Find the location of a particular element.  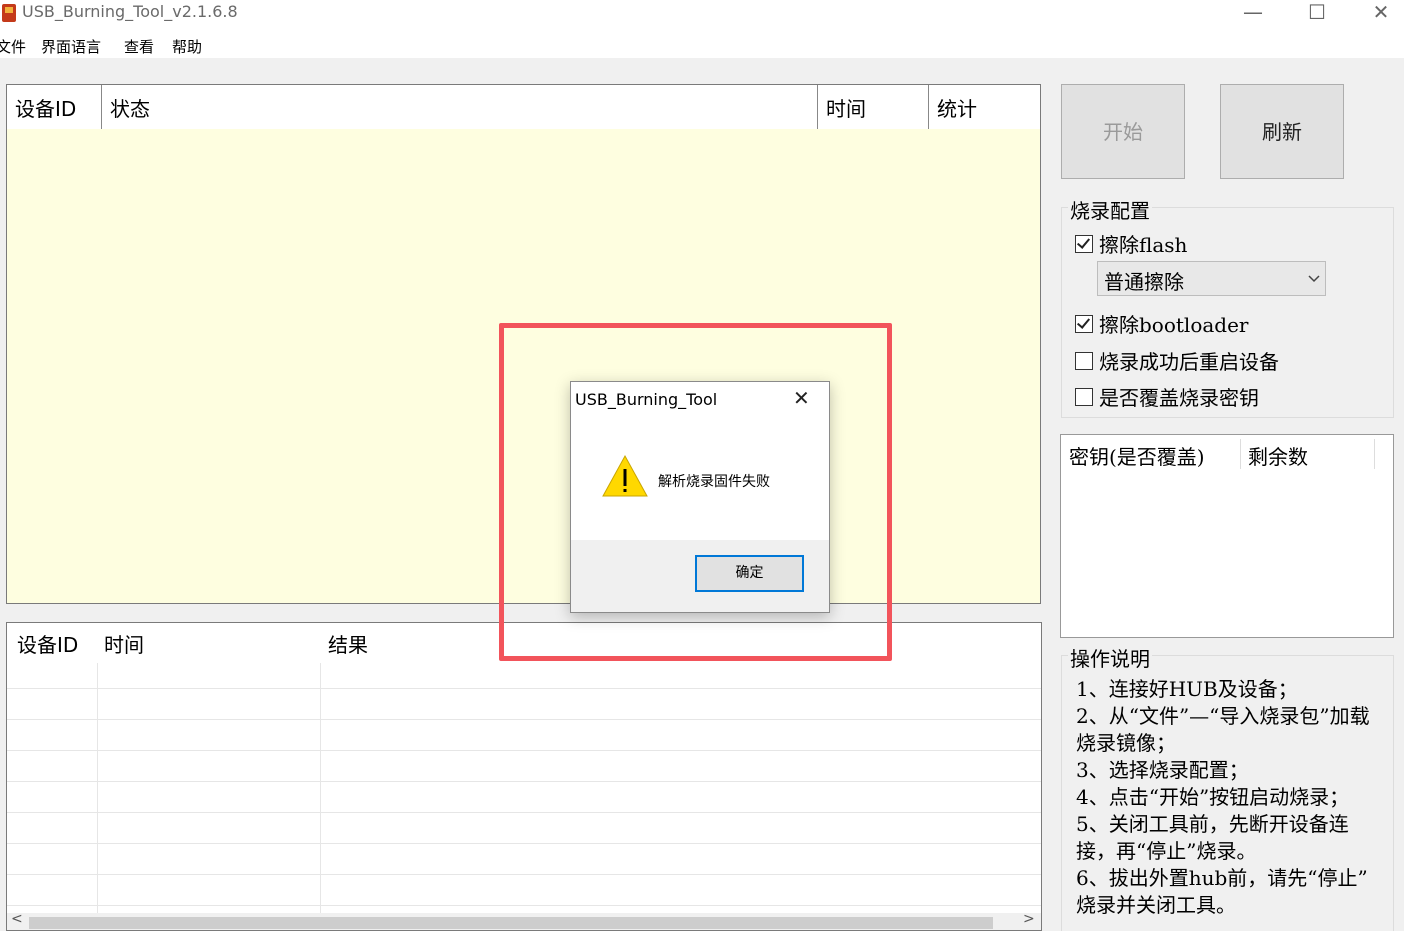

instruction-line: 接，再“停止”烧录。 is located at coordinates (1166, 851).